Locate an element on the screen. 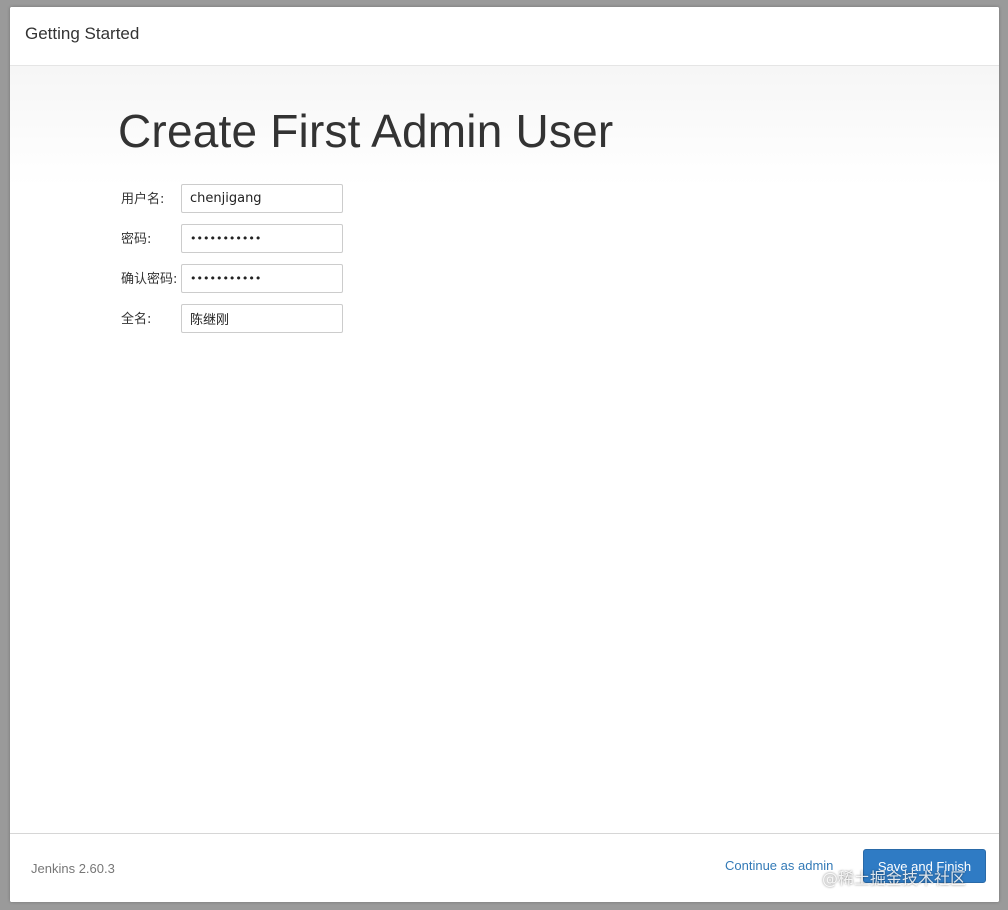 This screenshot has height=910, width=1008. username-input is located at coordinates (262, 198).